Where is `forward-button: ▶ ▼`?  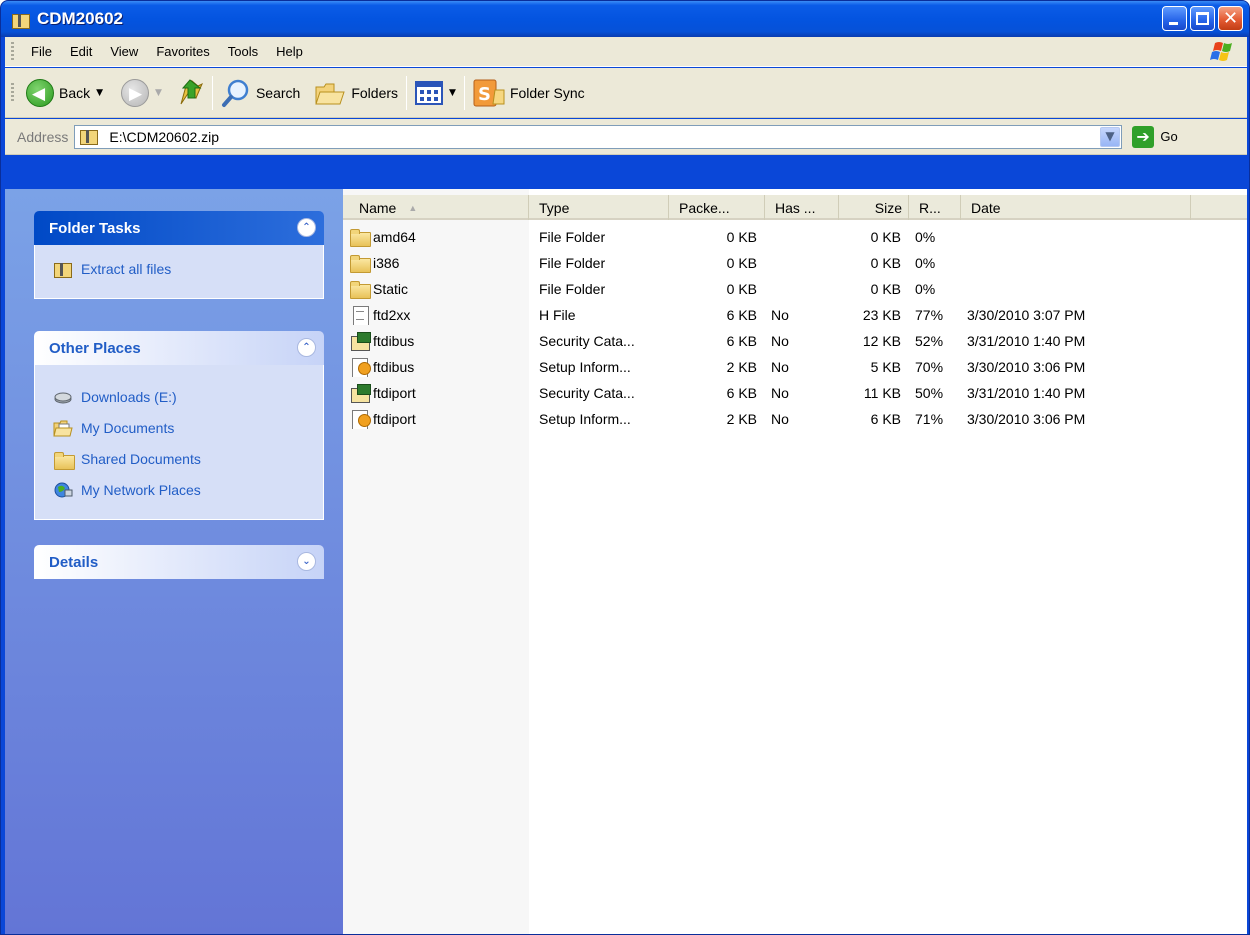
forward-button: ▶ ▼ is located at coordinates (141, 93).